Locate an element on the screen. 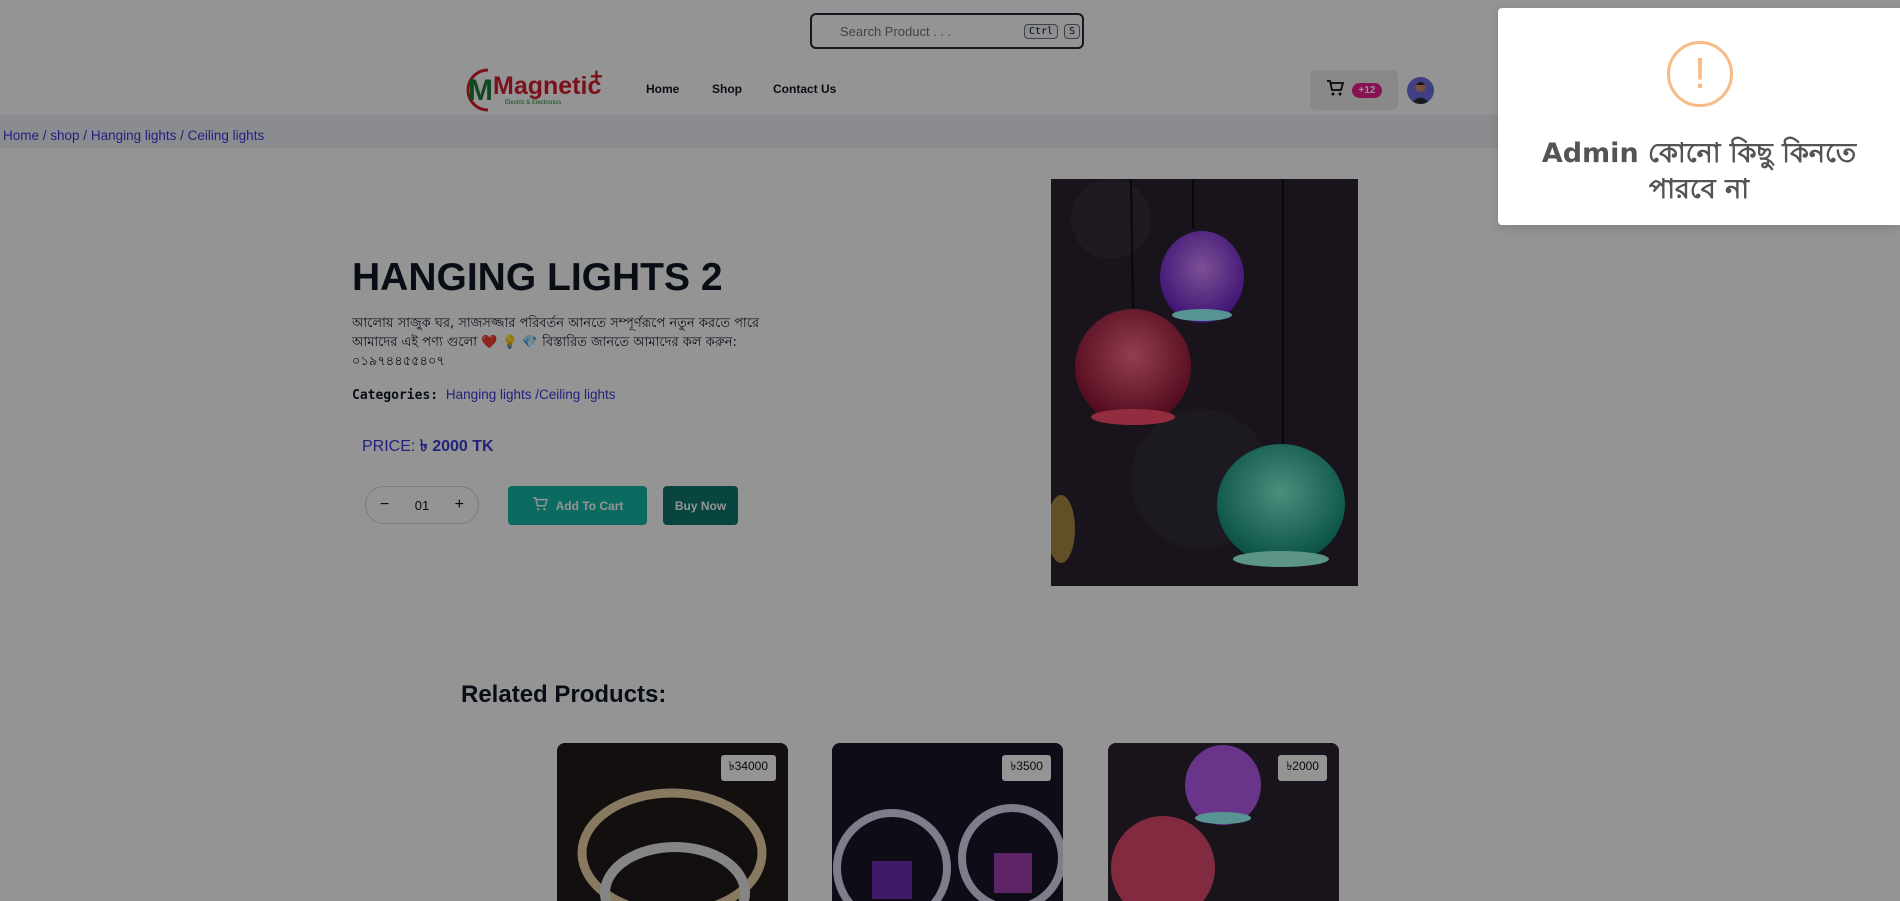  alert-message: Admin কোনো কিছু কিনতে পারবে না is located at coordinates (1699, 171).